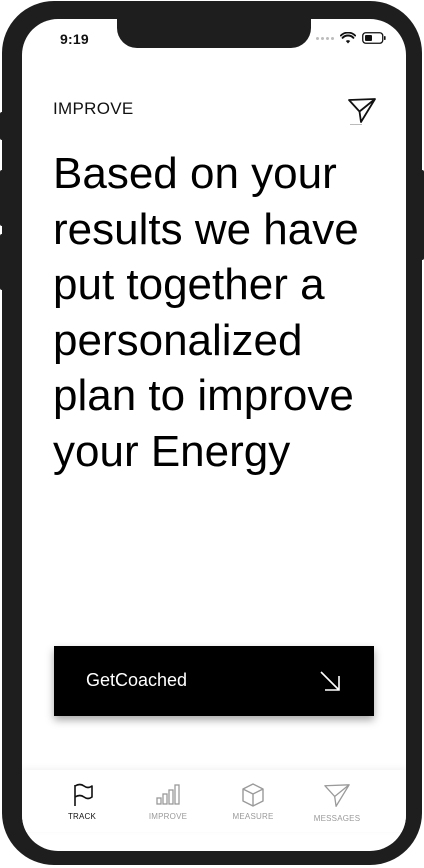  Describe the element at coordinates (214, 681) in the screenshot. I see `get-coached-button: GetCoached` at that location.